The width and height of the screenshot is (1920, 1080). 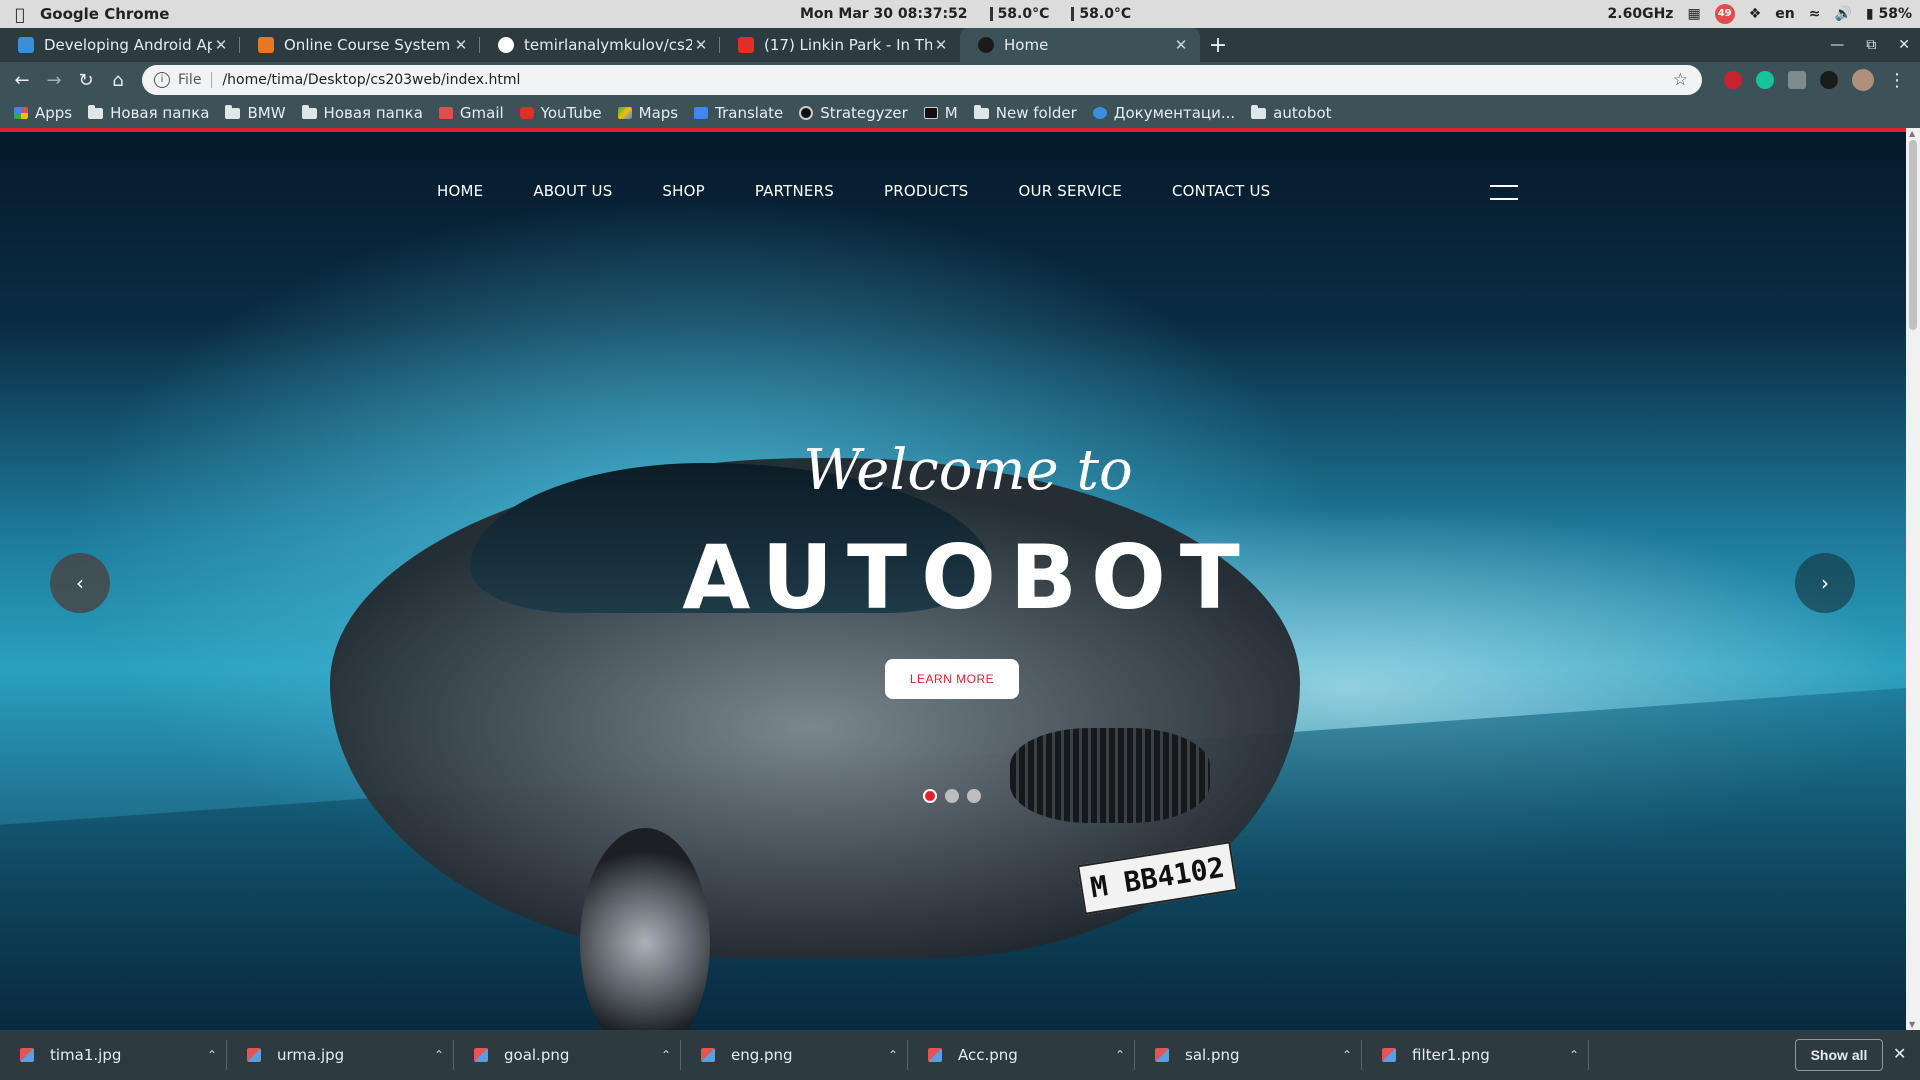 I want to click on reload-icon: ↻, so click(x=86, y=80).